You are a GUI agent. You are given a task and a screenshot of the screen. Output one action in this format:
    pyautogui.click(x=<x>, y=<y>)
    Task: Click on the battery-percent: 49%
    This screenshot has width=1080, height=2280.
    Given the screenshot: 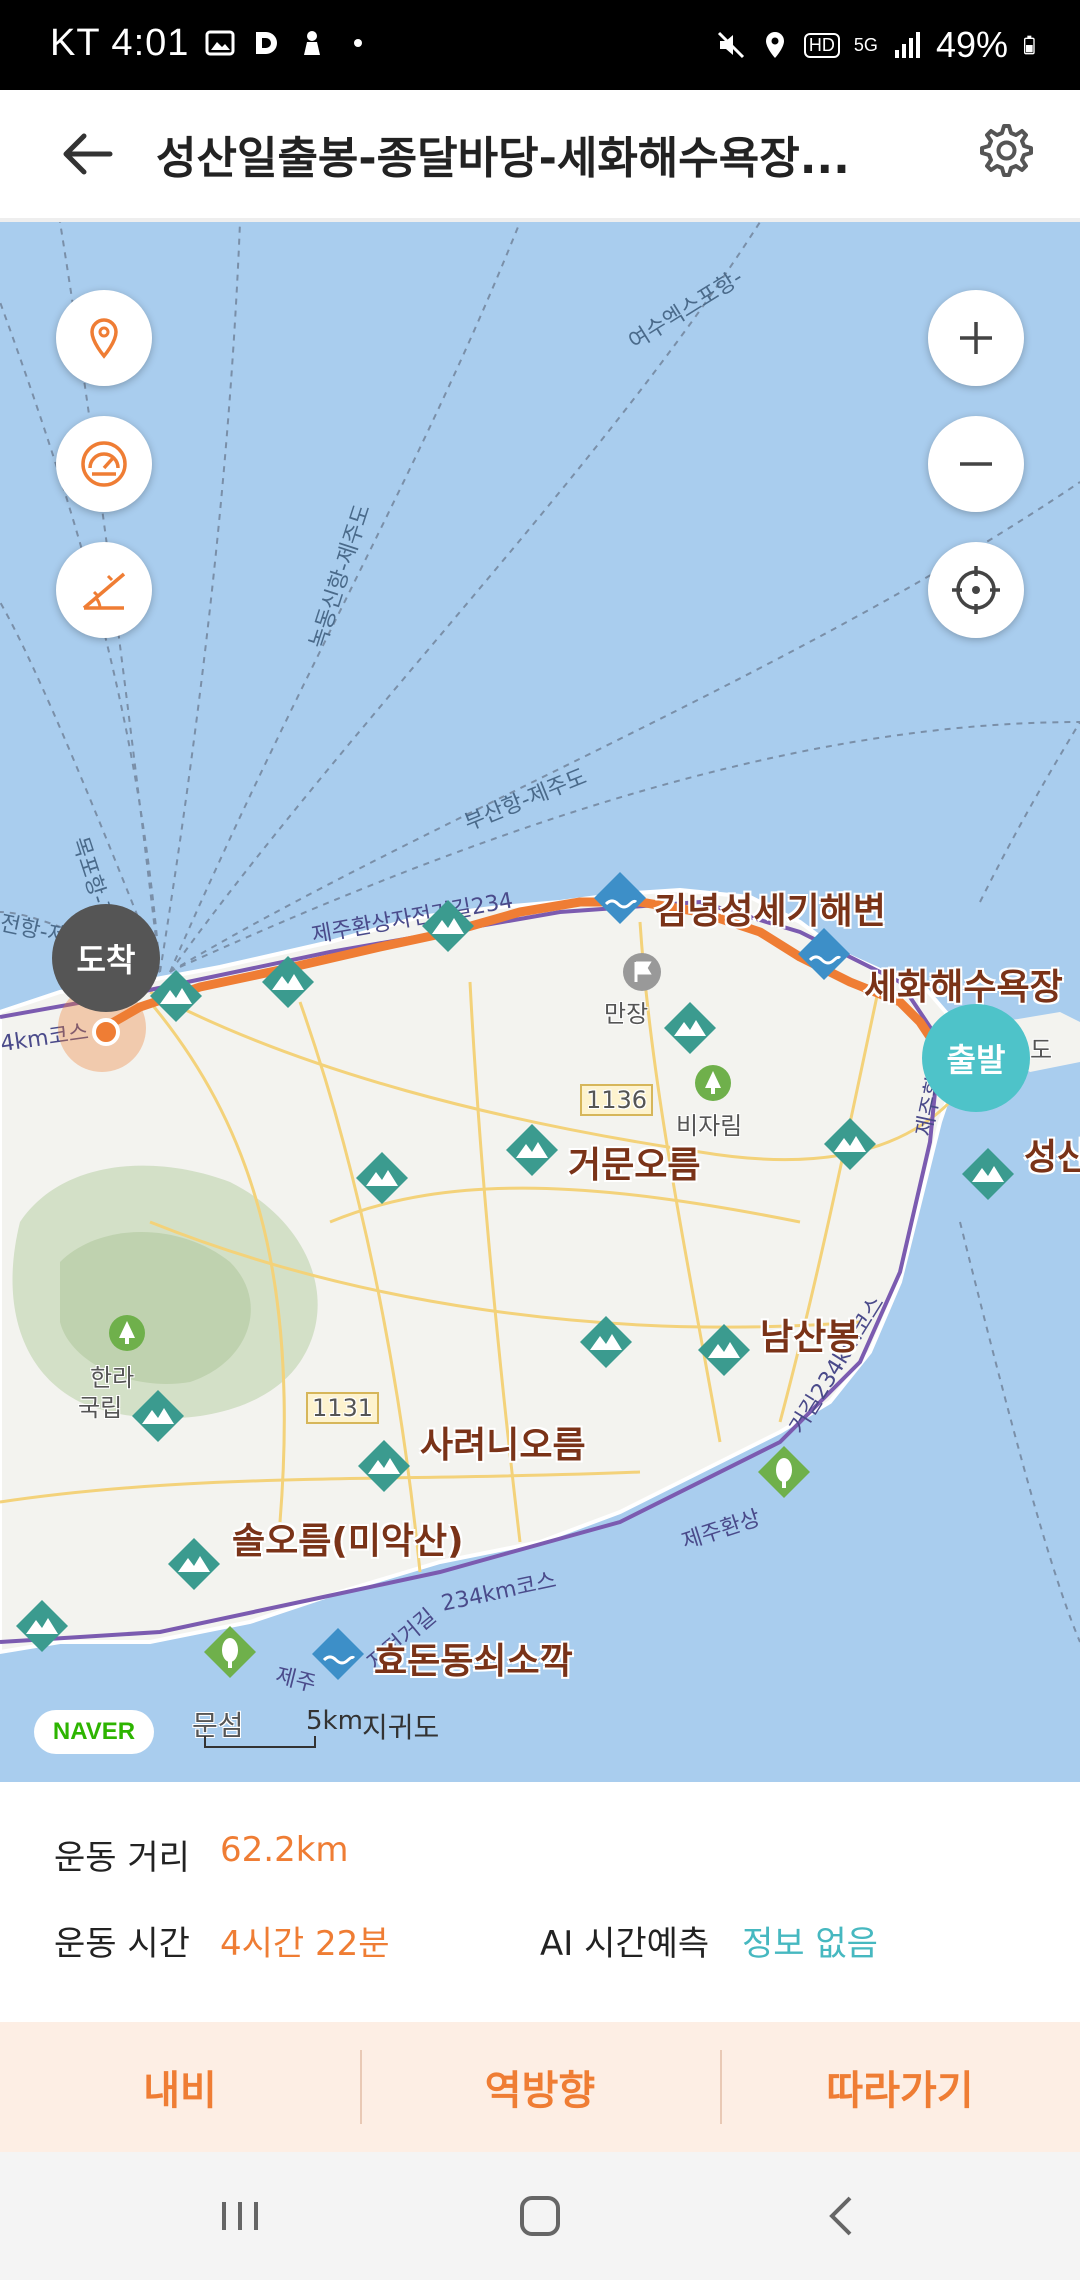 What is the action you would take?
    pyautogui.click(x=971, y=44)
    